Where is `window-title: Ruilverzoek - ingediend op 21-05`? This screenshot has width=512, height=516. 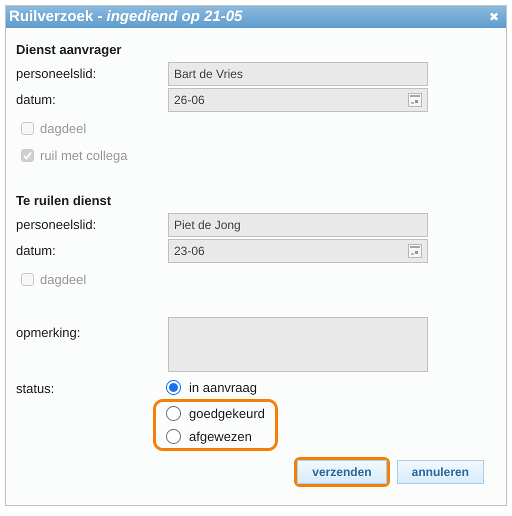
window-title: Ruilverzoek - ingediend op 21-05 is located at coordinates (125, 16).